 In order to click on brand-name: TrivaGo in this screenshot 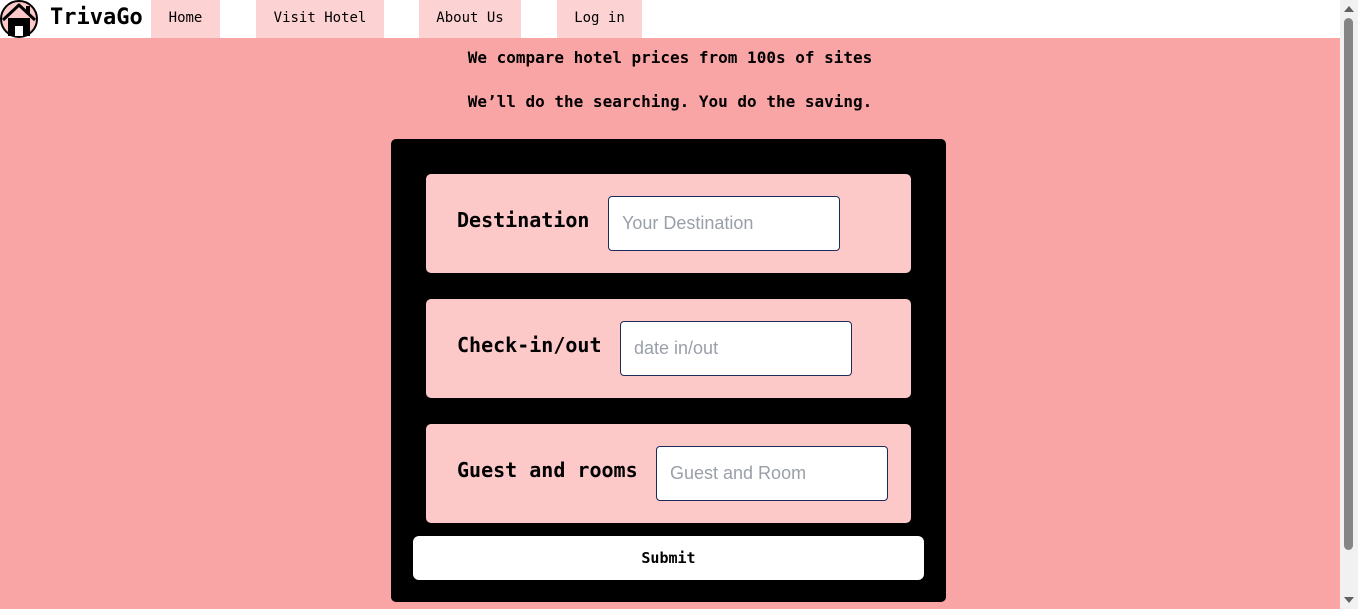, I will do `click(96, 17)`.